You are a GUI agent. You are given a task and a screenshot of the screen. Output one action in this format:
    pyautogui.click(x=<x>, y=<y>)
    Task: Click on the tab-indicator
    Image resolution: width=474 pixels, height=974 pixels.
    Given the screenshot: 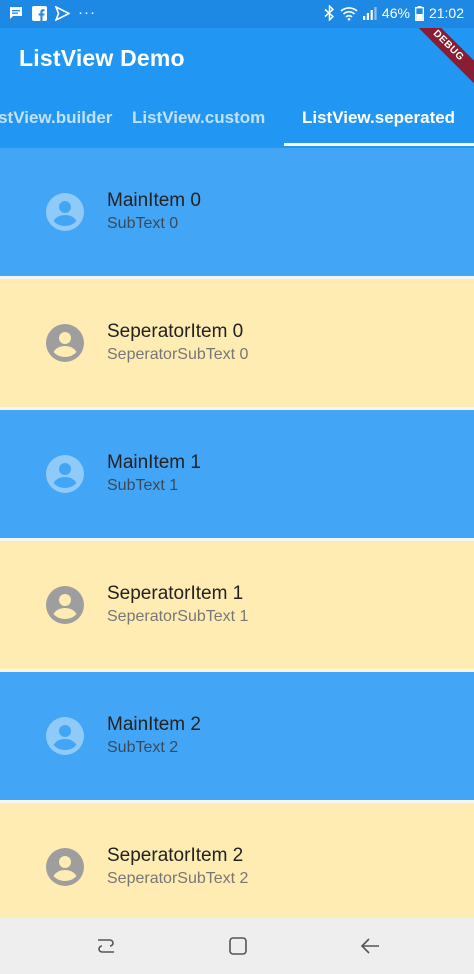 What is the action you would take?
    pyautogui.click(x=379, y=144)
    